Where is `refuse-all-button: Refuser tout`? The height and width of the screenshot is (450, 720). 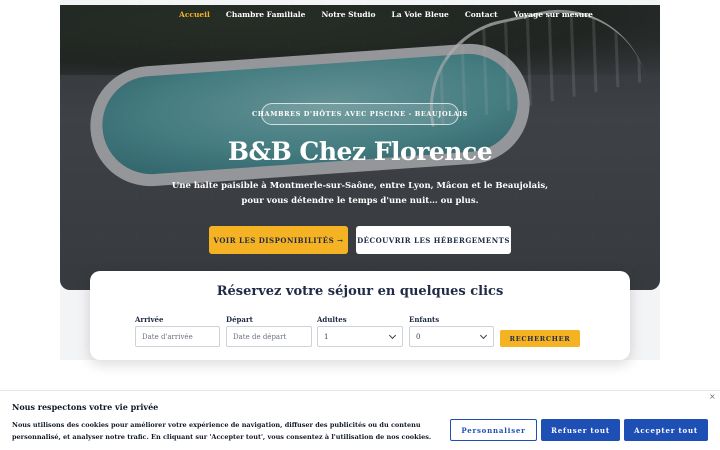 refuse-all-button: Refuser tout is located at coordinates (580, 430).